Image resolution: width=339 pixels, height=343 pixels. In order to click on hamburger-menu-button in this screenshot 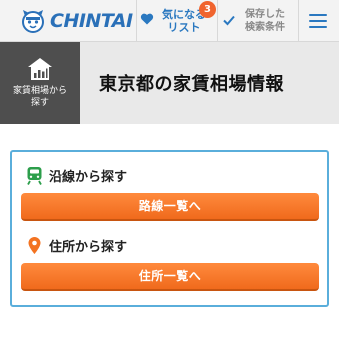, I will do `click(319, 21)`.